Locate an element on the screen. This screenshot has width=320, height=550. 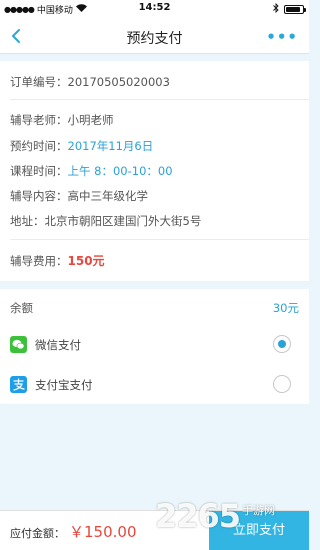
balance-label: 余额 is located at coordinates (21, 308).